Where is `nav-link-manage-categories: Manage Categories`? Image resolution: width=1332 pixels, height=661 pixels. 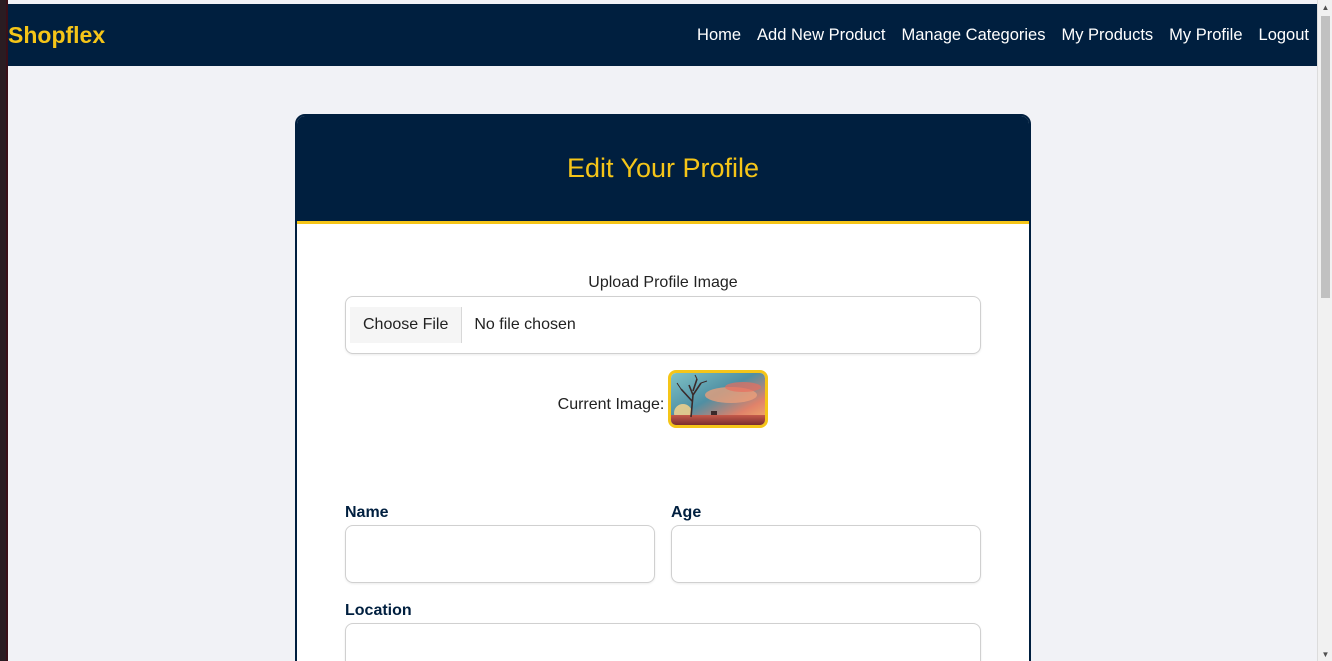 nav-link-manage-categories: Manage Categories is located at coordinates (973, 35).